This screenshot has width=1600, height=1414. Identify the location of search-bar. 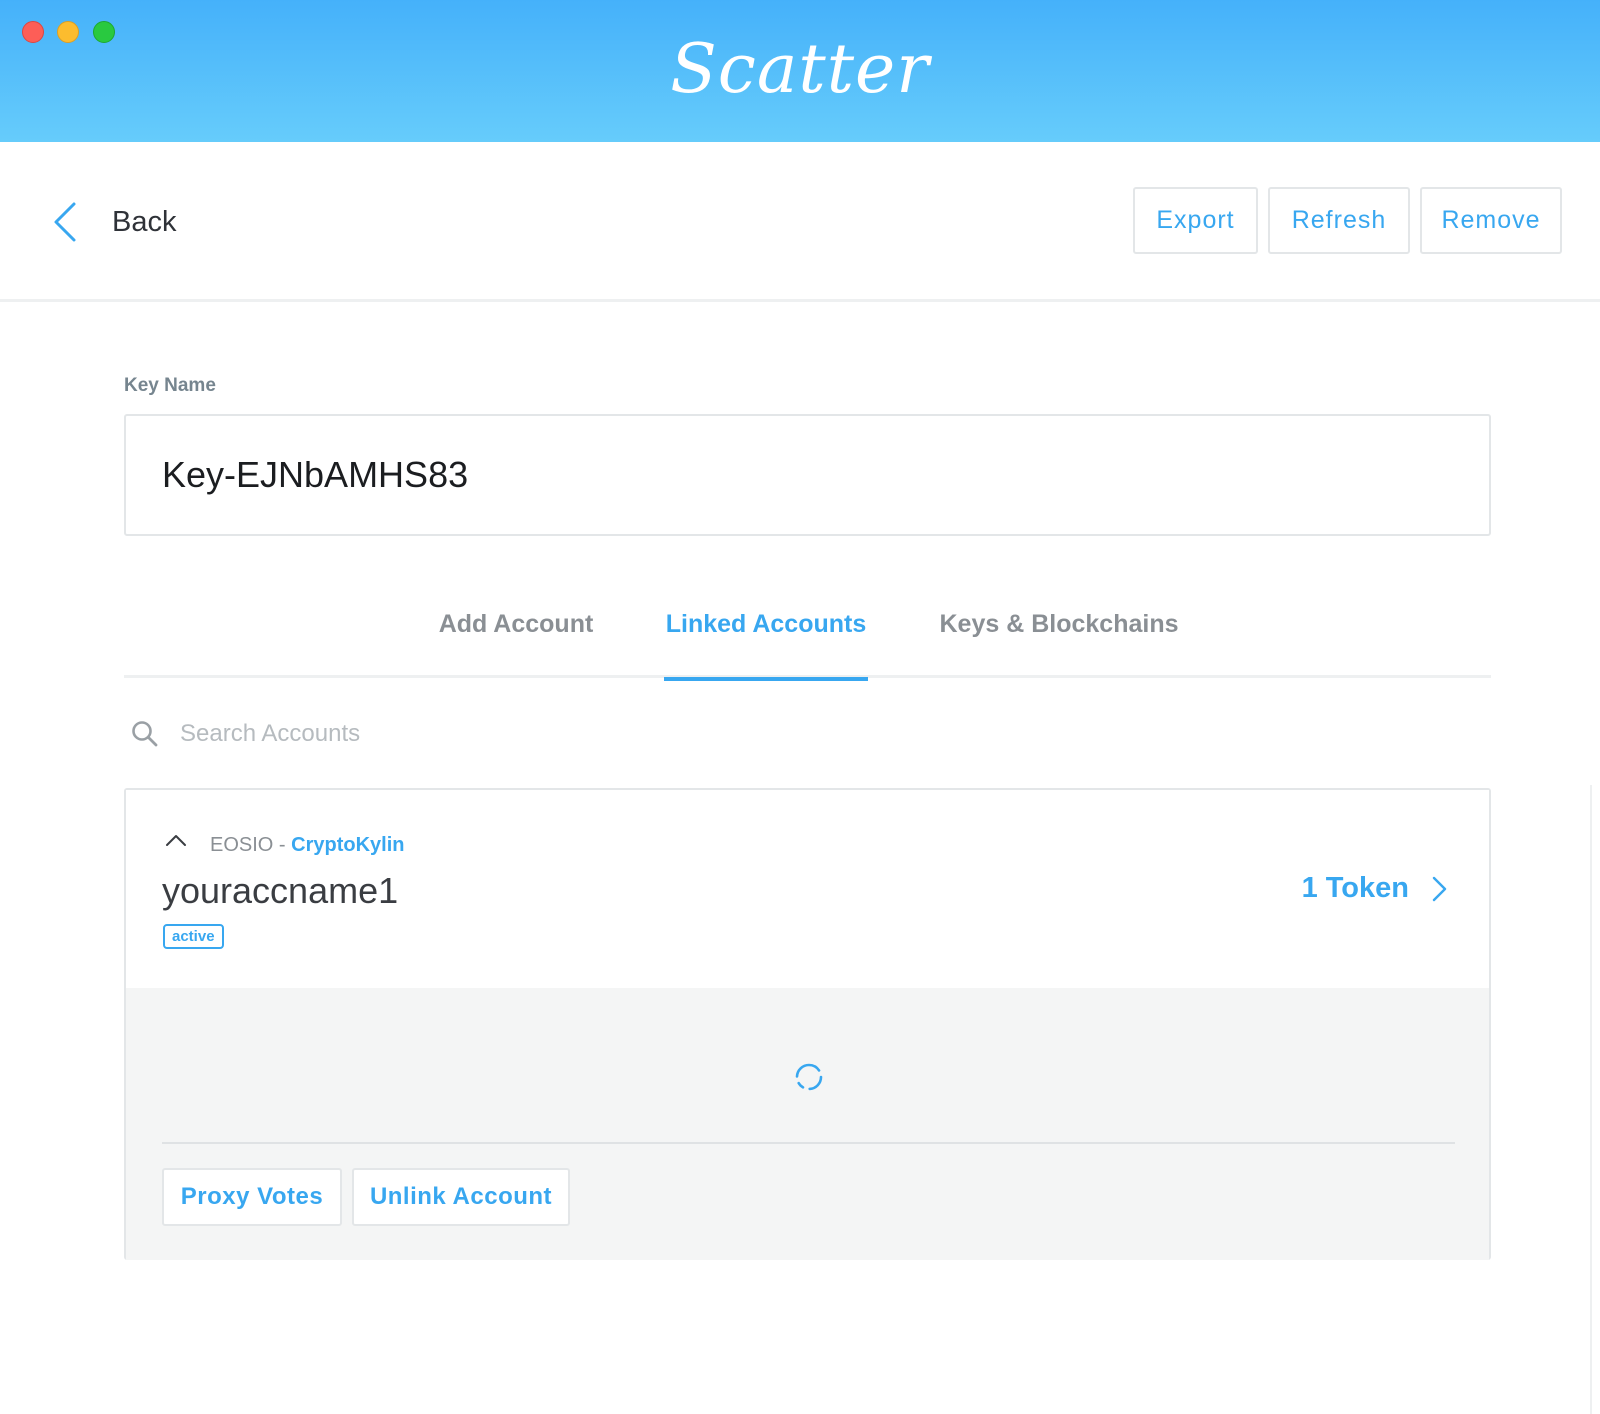
(454, 734).